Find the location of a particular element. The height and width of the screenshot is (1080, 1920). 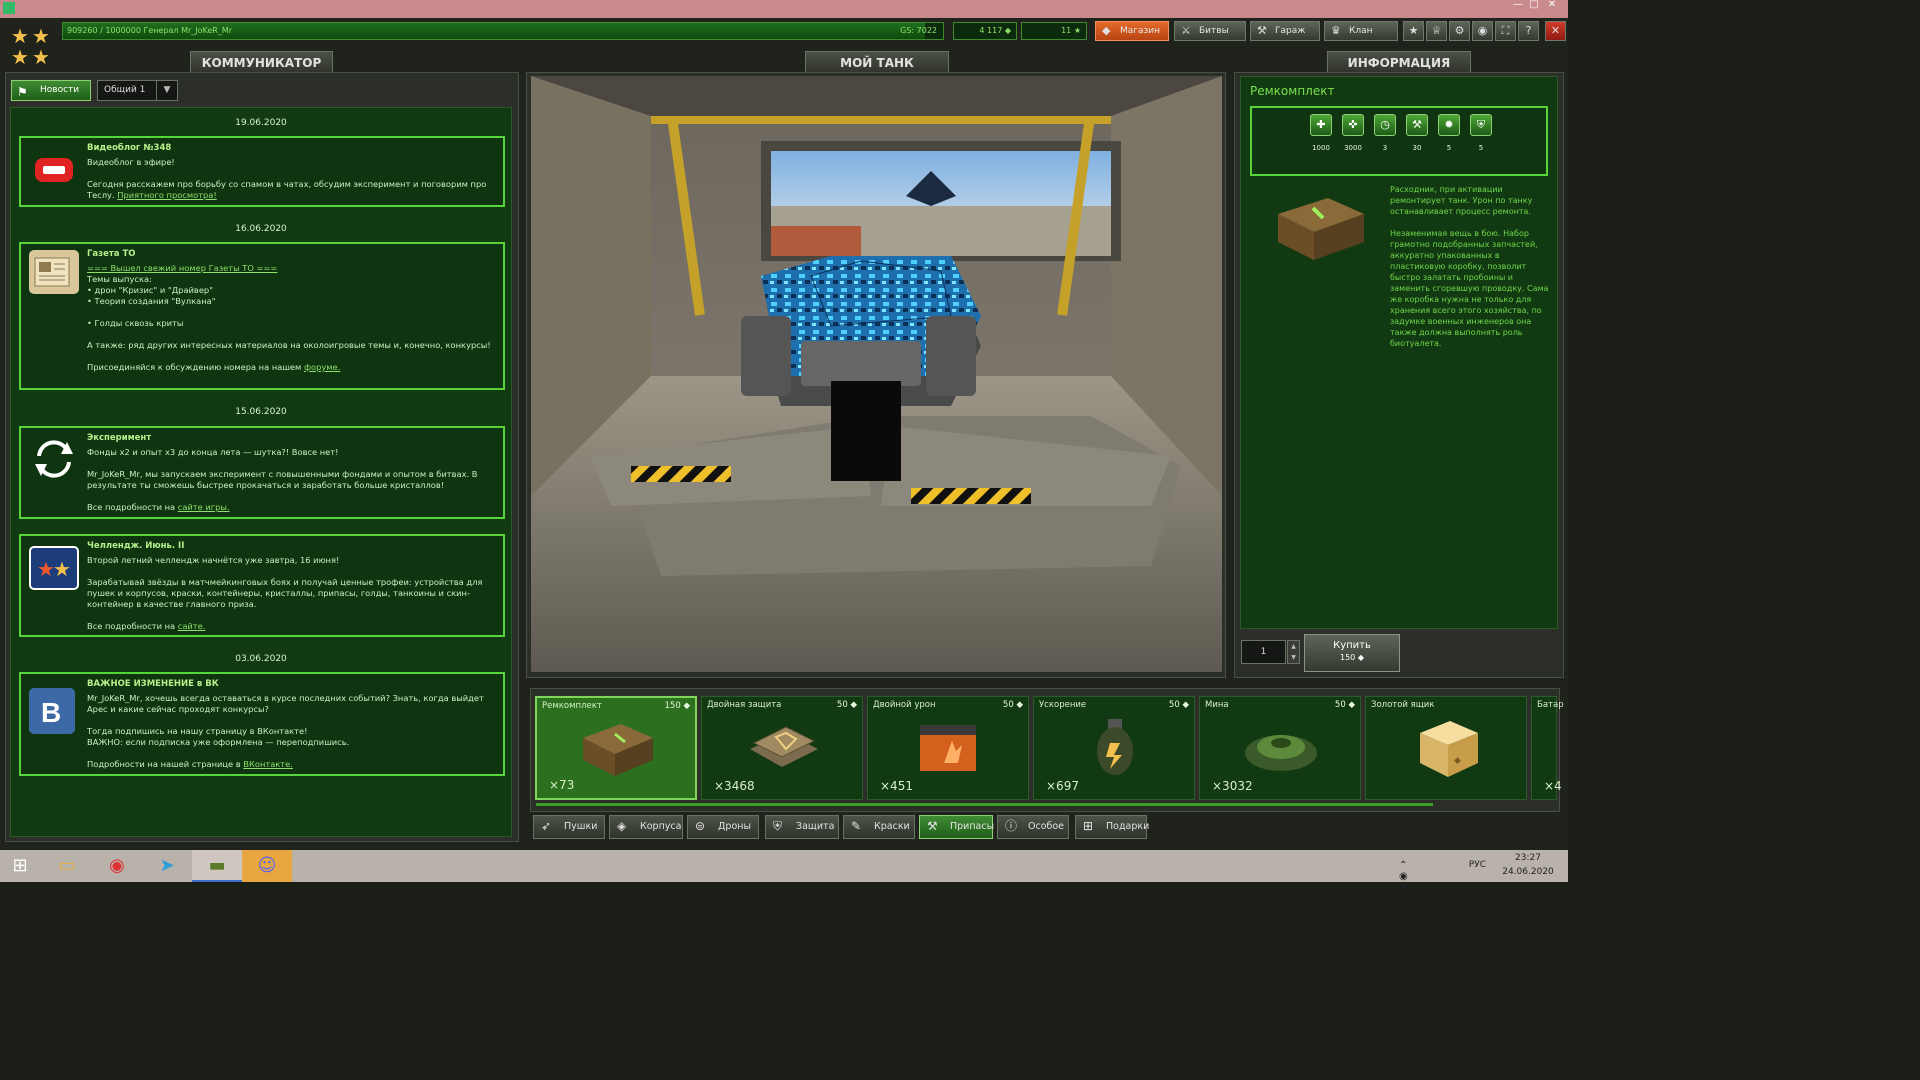

item-card-double-armor: Двойная защита 50 ◆ ×3468 is located at coordinates (782, 748).